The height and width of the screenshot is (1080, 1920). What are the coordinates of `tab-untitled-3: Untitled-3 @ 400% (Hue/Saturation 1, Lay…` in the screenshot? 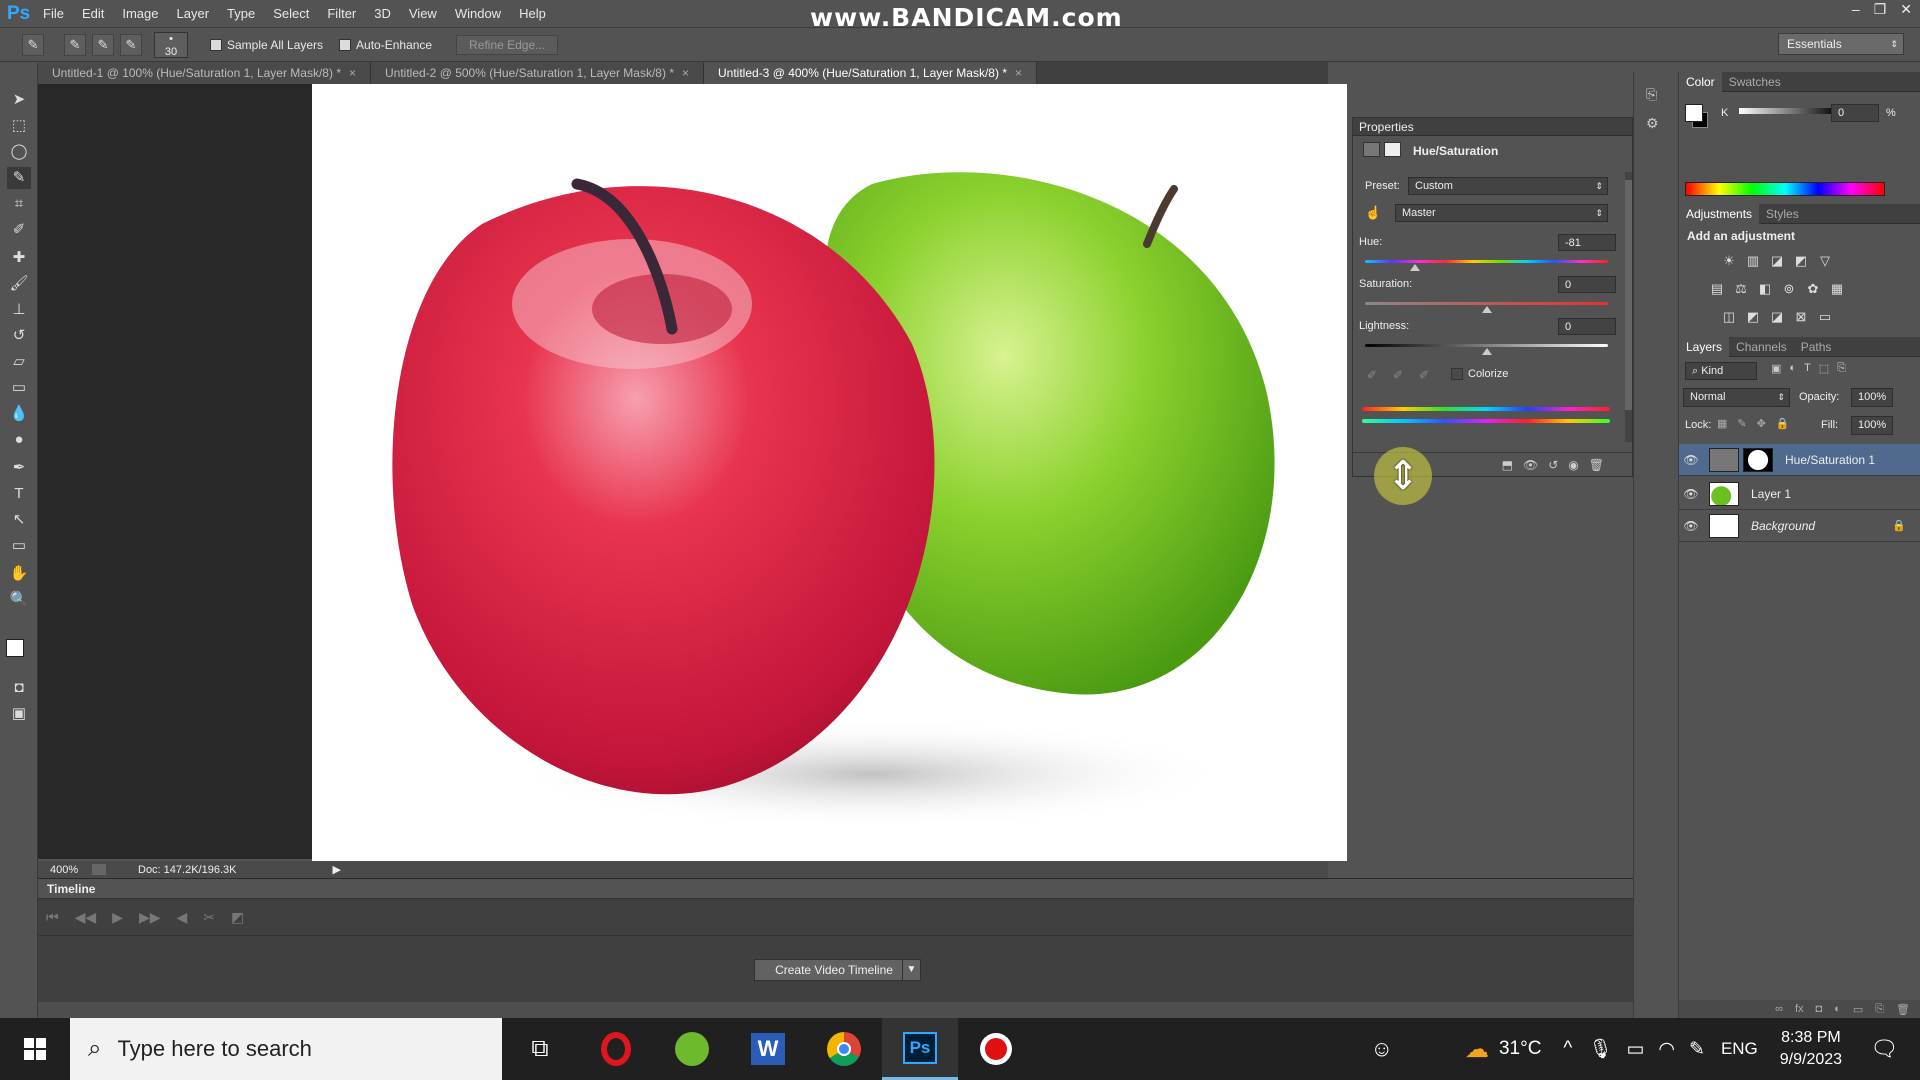 It's located at (870, 73).